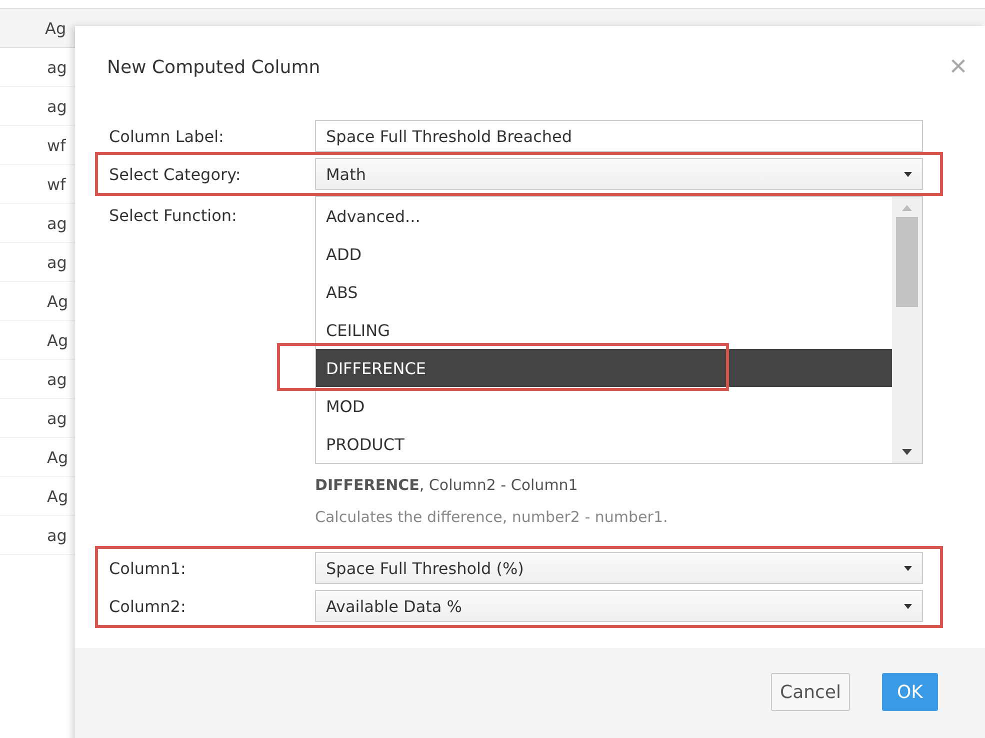 This screenshot has width=985, height=738. Describe the element at coordinates (907, 208) in the screenshot. I see `scroll-up-icon` at that location.